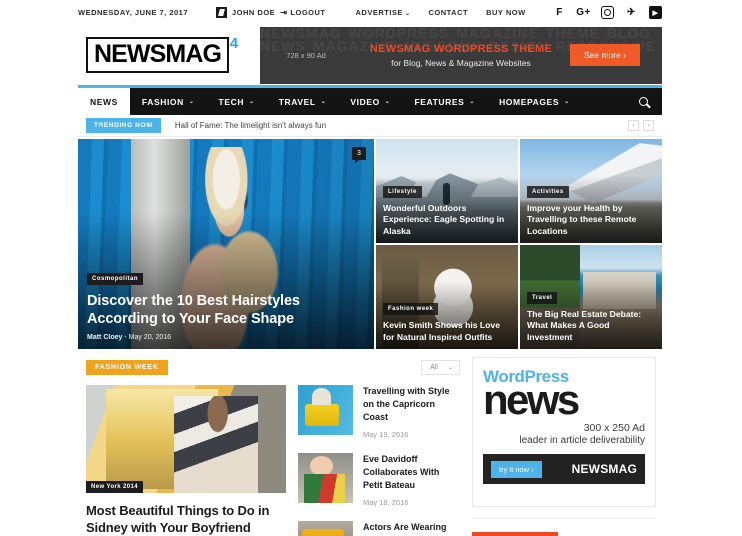 The image size is (742, 536). I want to click on nav-item-travel: TRAVEL ⌄, so click(303, 101).